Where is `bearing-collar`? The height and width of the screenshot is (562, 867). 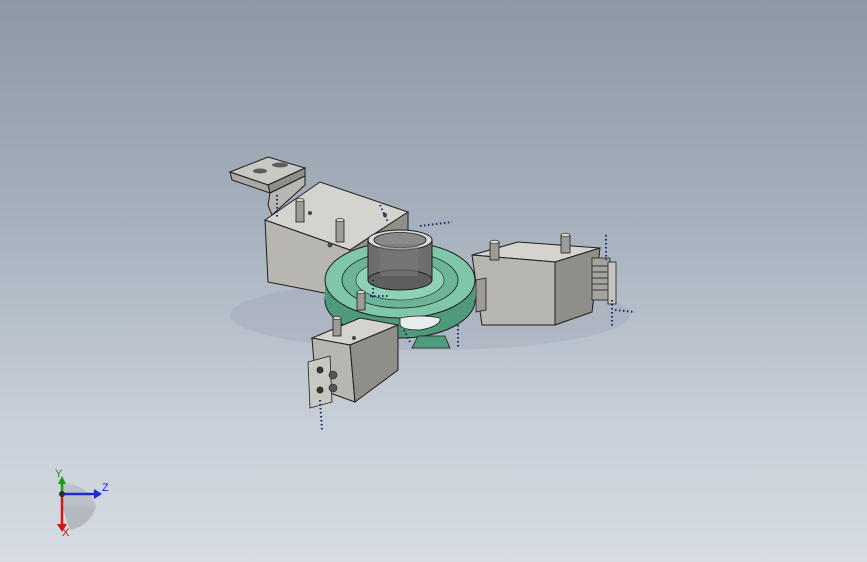 bearing-collar is located at coordinates (400, 260).